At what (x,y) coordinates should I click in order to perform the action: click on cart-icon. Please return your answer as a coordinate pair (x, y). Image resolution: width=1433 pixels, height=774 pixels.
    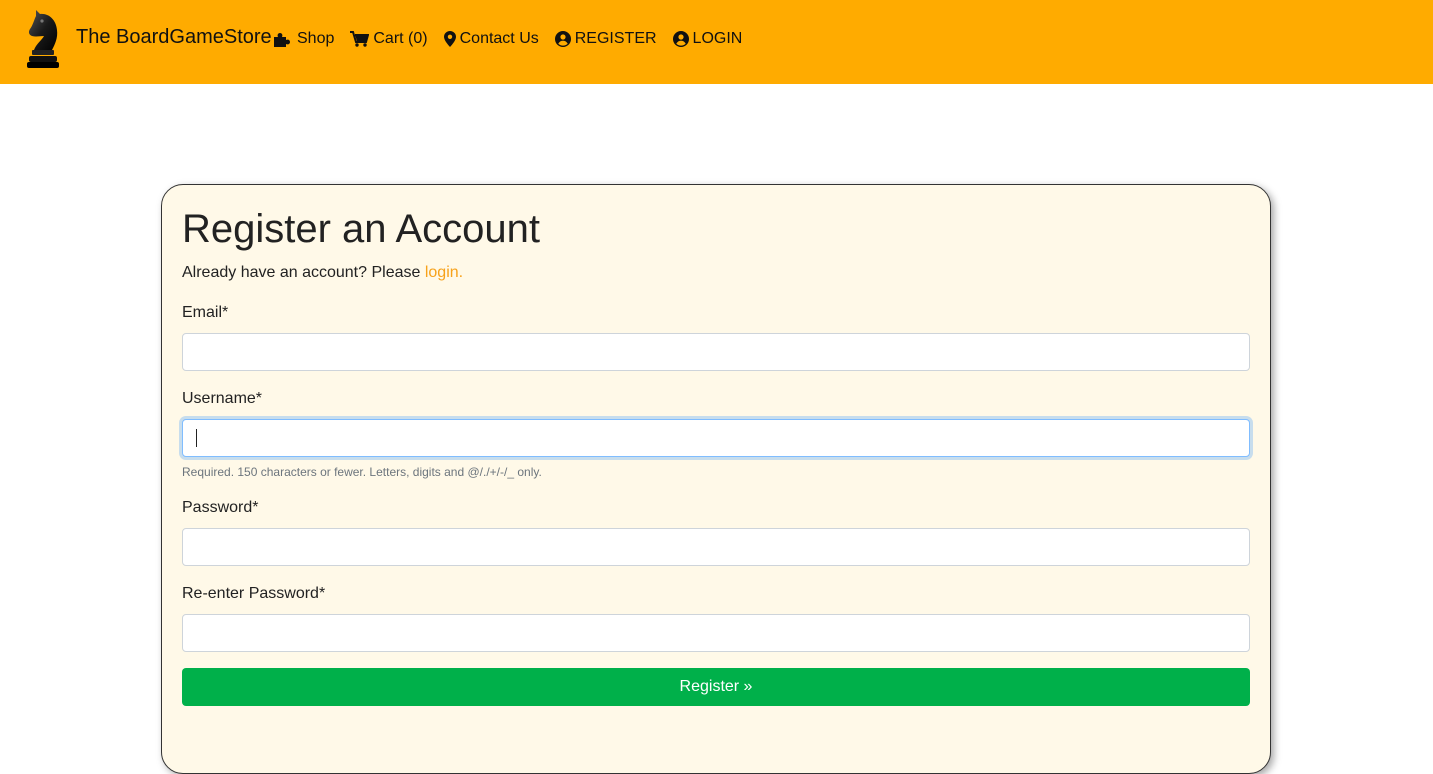
    Looking at the image, I should click on (360, 39).